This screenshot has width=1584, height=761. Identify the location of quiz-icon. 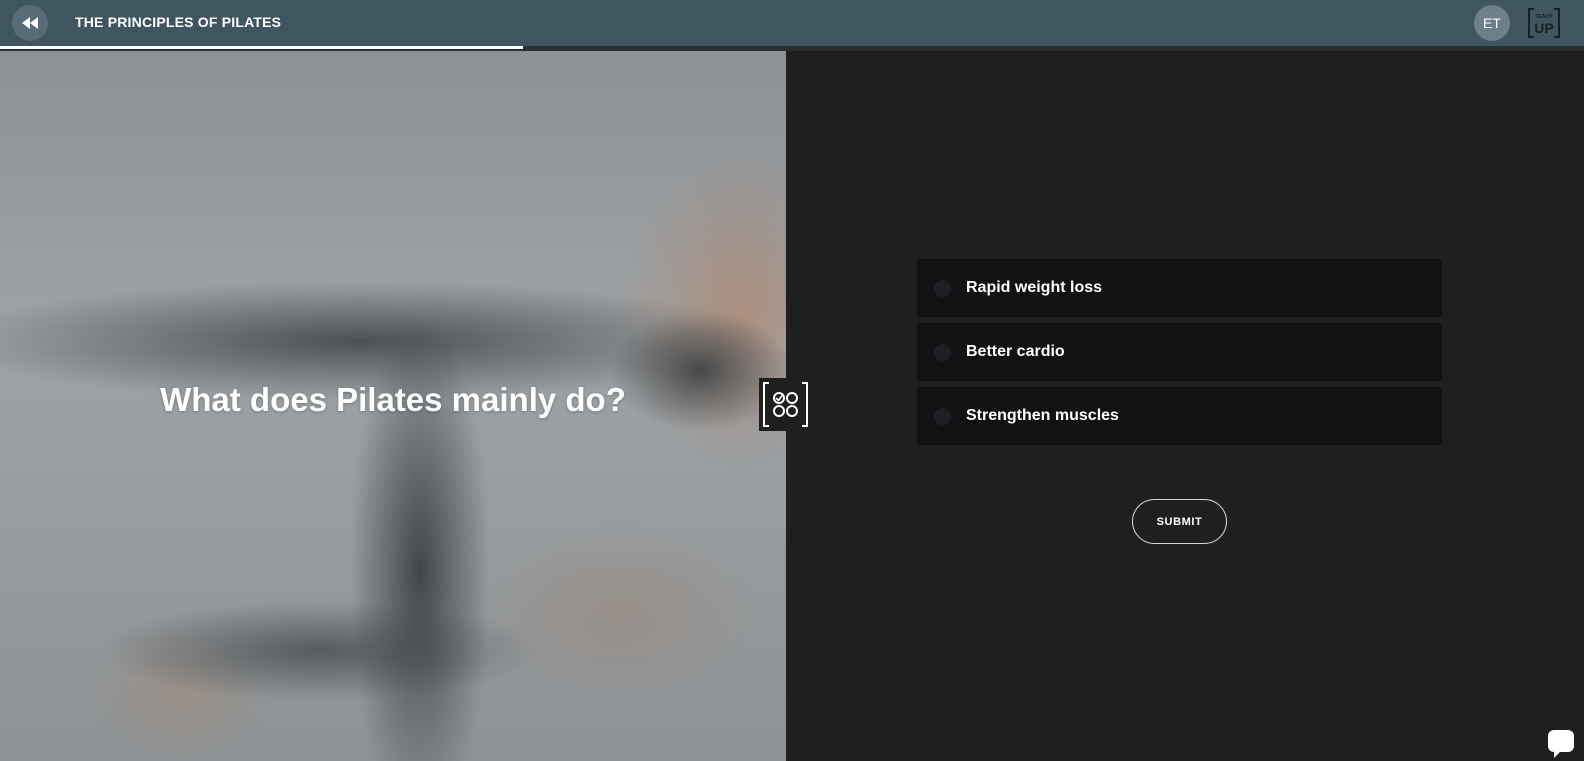
(785, 404).